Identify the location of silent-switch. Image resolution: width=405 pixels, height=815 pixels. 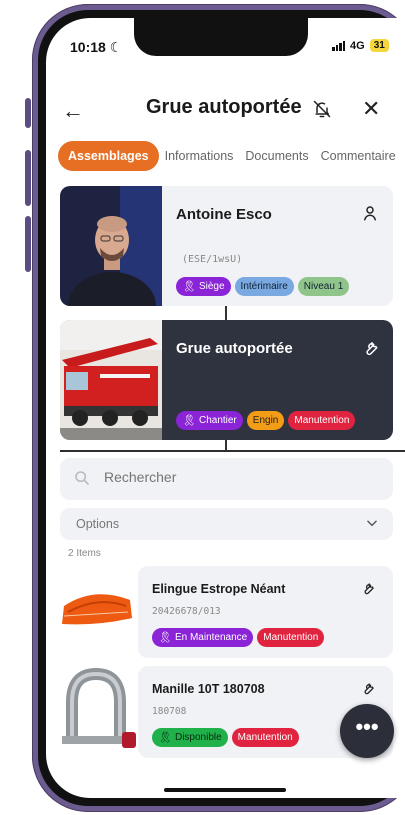
(28, 113).